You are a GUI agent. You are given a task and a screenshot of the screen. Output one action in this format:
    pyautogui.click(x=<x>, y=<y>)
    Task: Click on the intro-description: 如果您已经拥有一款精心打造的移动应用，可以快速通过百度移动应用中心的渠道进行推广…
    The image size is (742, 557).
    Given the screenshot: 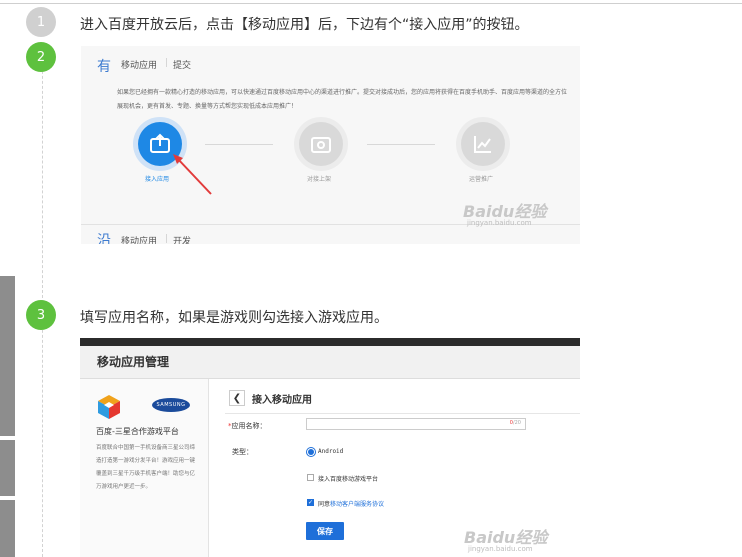 What is the action you would take?
    pyautogui.click(x=342, y=99)
    